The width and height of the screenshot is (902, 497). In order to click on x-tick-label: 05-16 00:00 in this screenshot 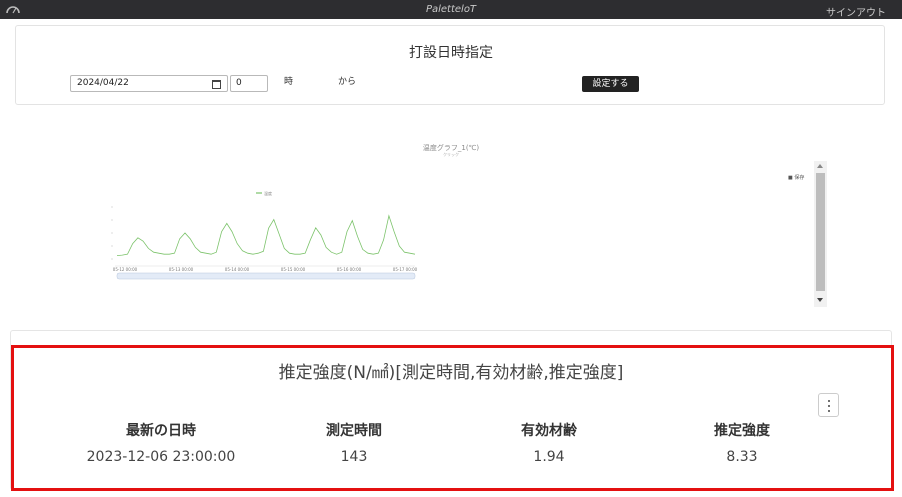, I will do `click(349, 269)`.